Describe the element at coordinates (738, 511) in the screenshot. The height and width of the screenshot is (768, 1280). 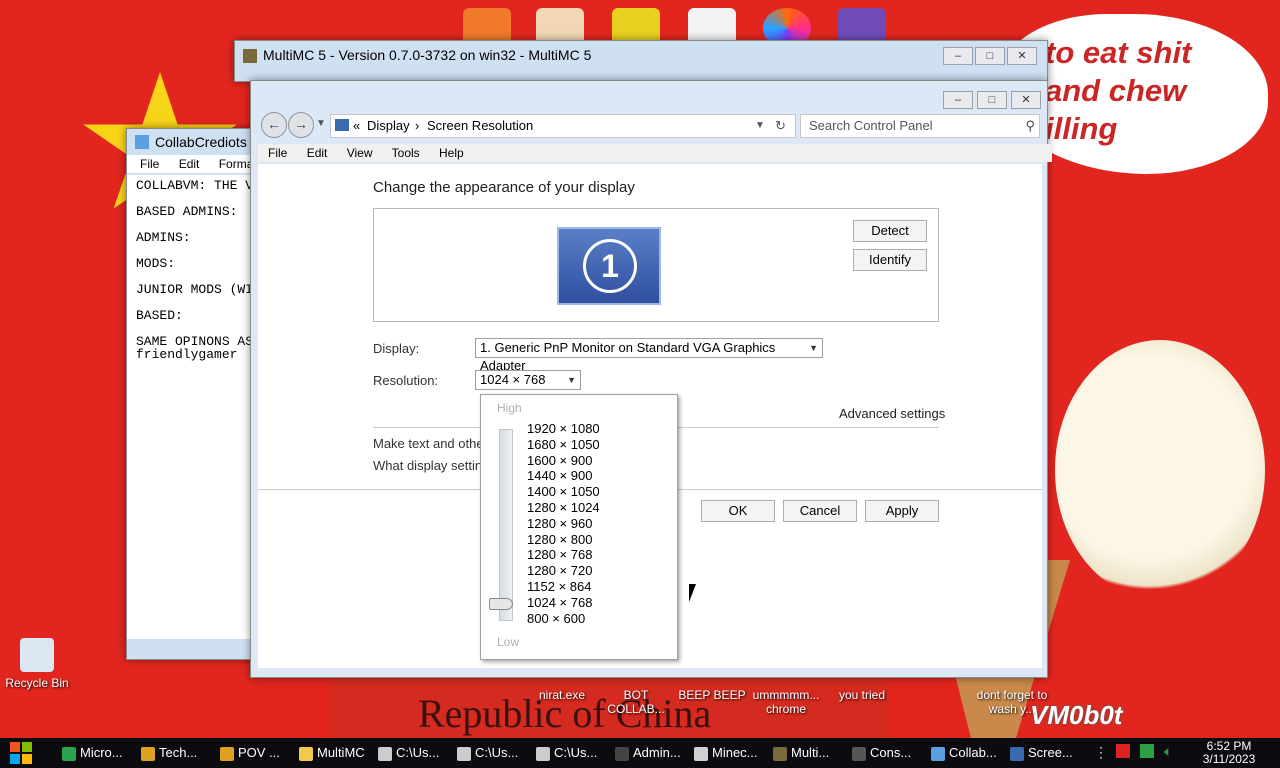
I see `ok-button: OK` at that location.